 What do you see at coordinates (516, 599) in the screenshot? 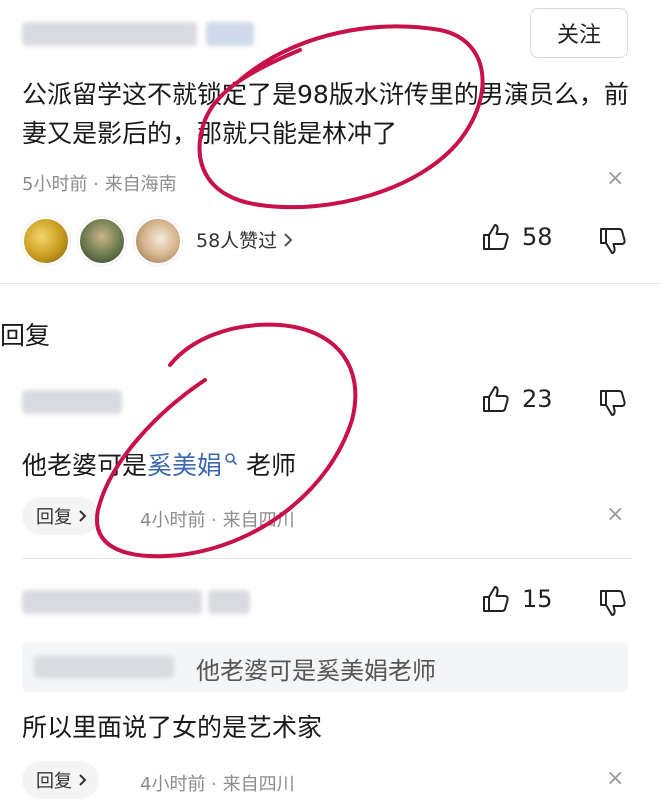
I see `like-button: 15` at bounding box center [516, 599].